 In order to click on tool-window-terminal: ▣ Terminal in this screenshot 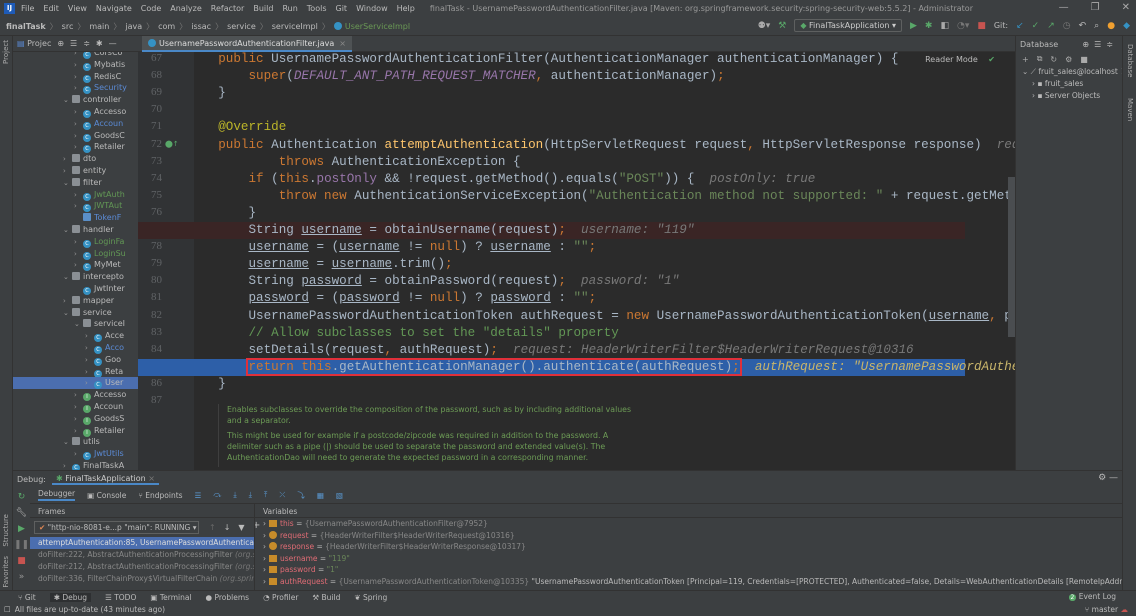, I will do `click(170, 597)`.